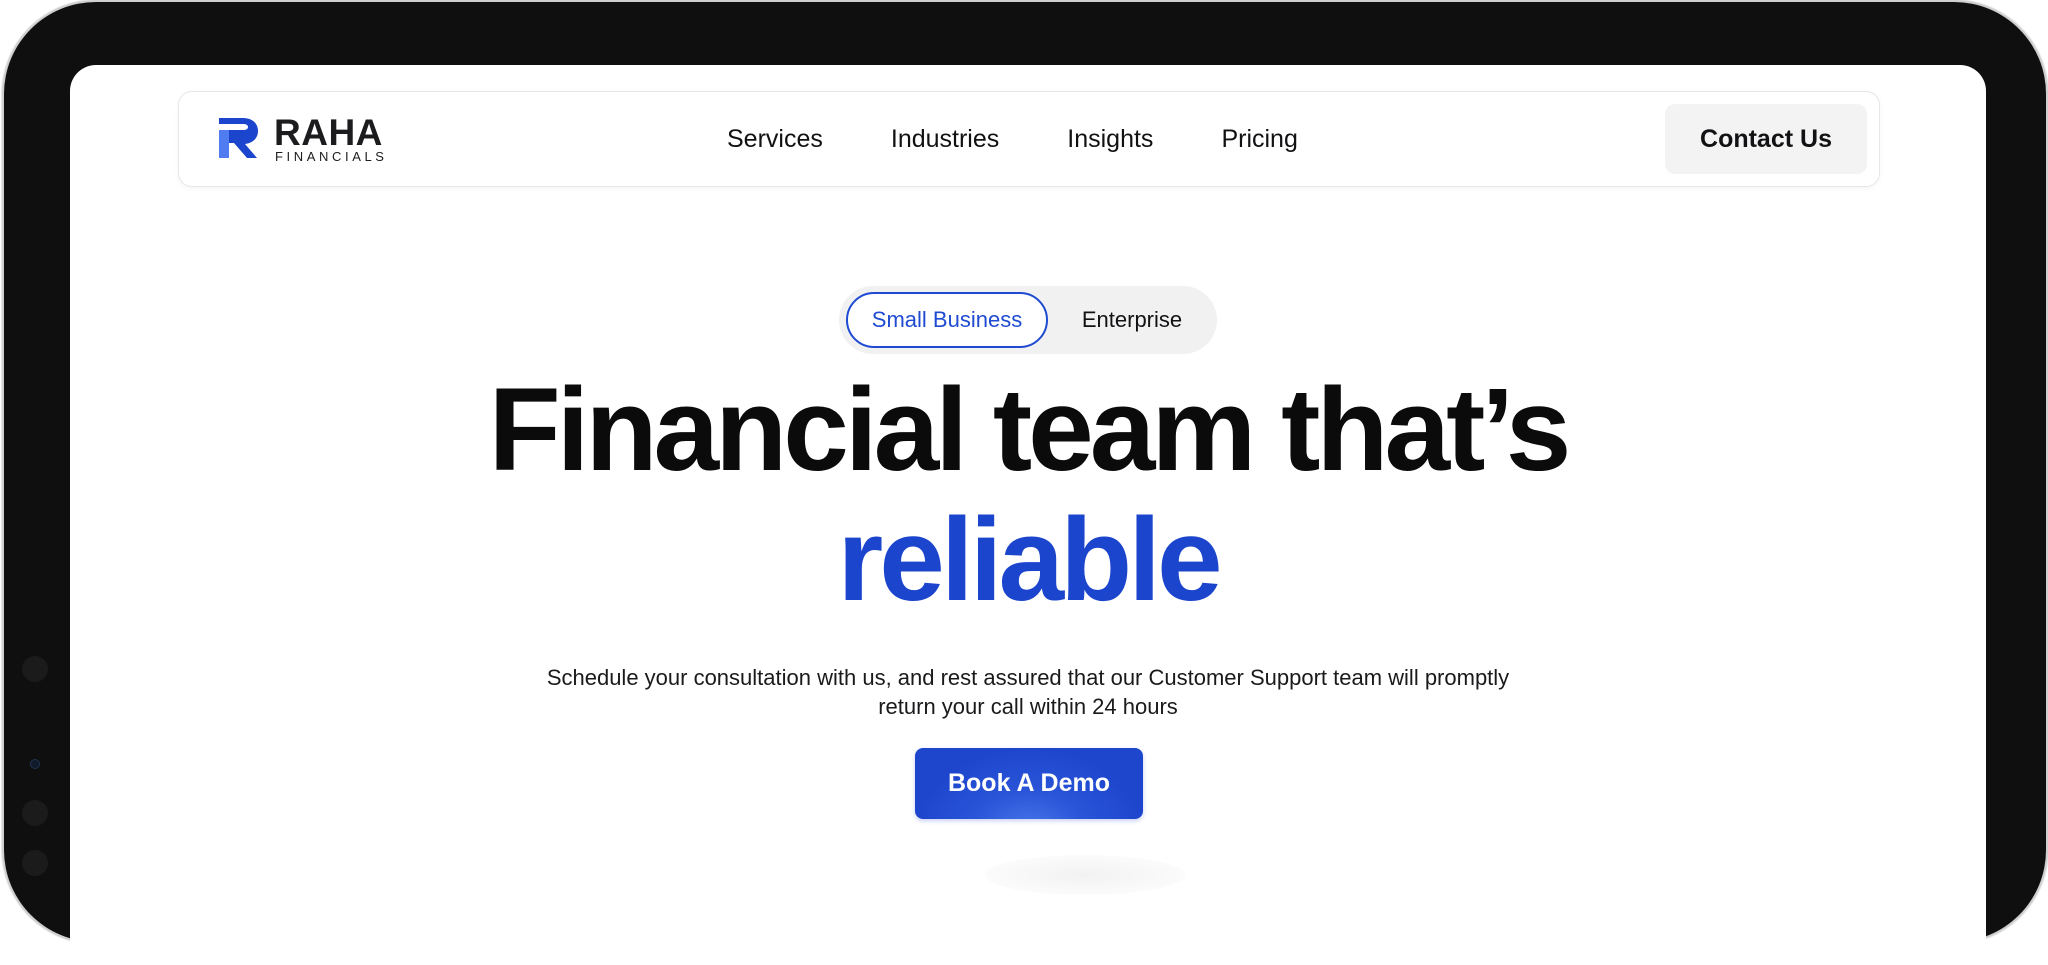  What do you see at coordinates (1132, 320) in the screenshot?
I see `toggle-option-enterprise: Enterprise` at bounding box center [1132, 320].